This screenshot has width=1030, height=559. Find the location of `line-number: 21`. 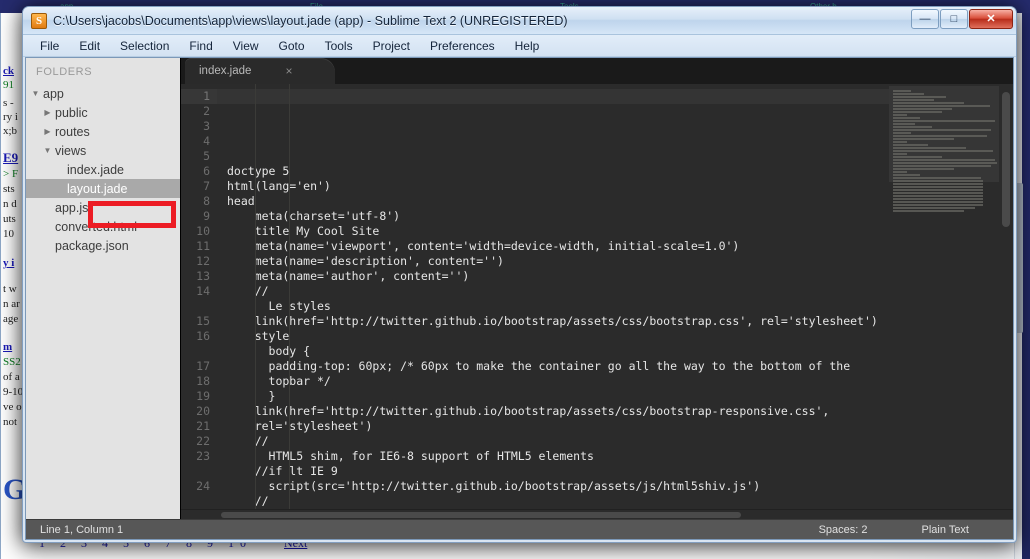

line-number: 21 is located at coordinates (203, 426).